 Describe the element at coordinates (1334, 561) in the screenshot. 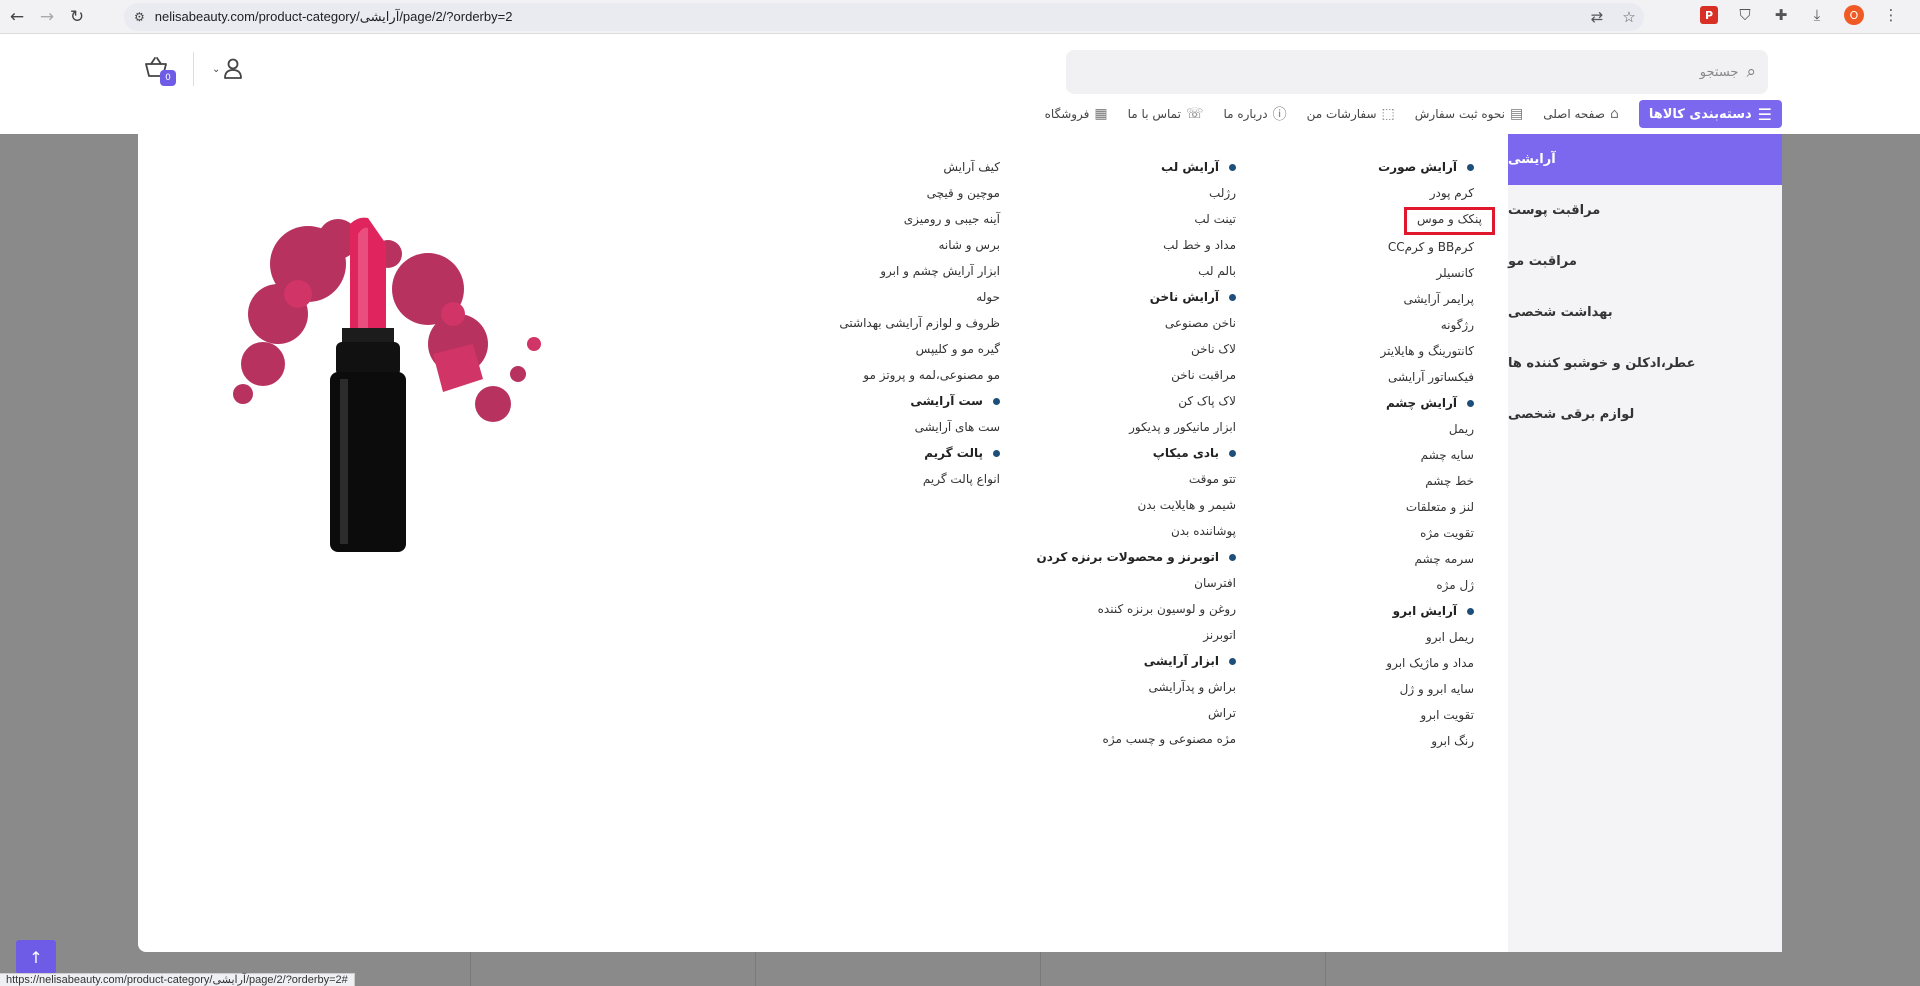

I see `menu-link: سرمه چشم` at that location.